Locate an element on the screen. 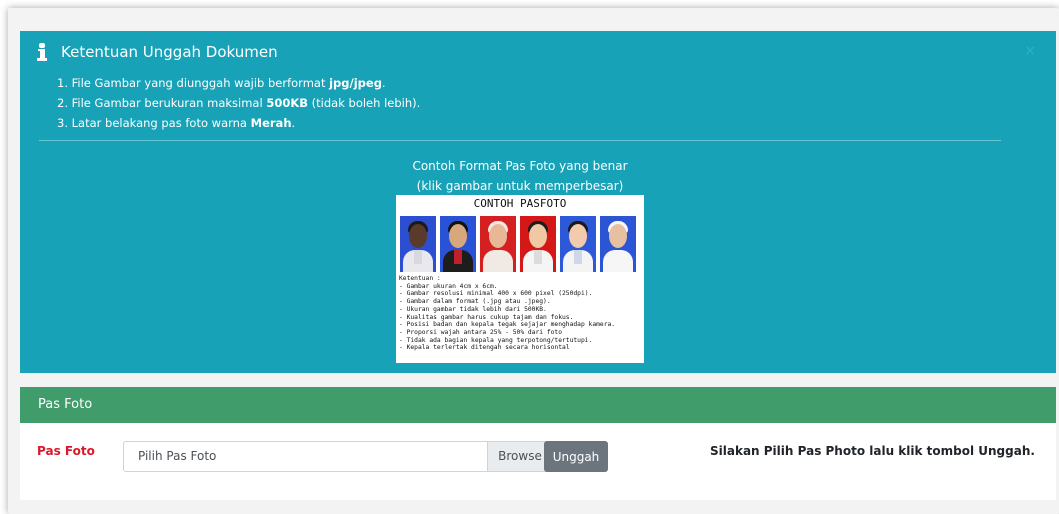 The height and width of the screenshot is (514, 1059). example-note-line: - Gambar dalam format (.jpg atau .jpeg). is located at coordinates (475, 302).